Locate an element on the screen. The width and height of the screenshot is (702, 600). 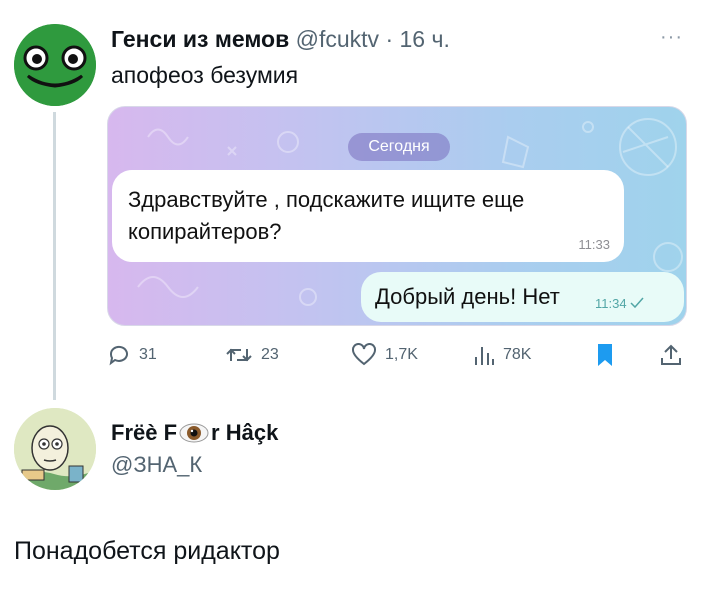
eye-emoji-icon is located at coordinates (194, 433).